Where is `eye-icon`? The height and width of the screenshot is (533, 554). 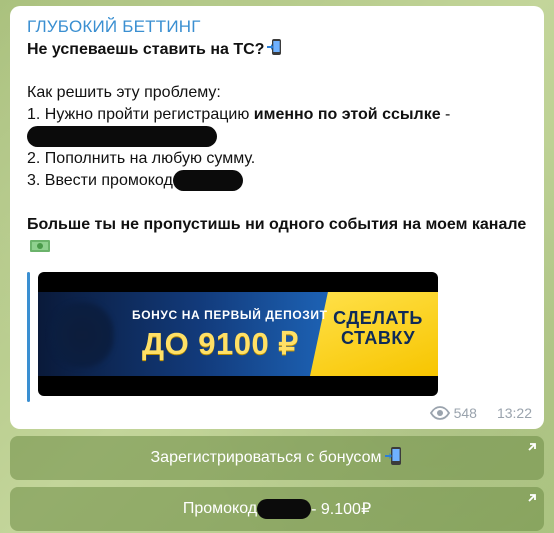
eye-icon is located at coordinates (439, 413).